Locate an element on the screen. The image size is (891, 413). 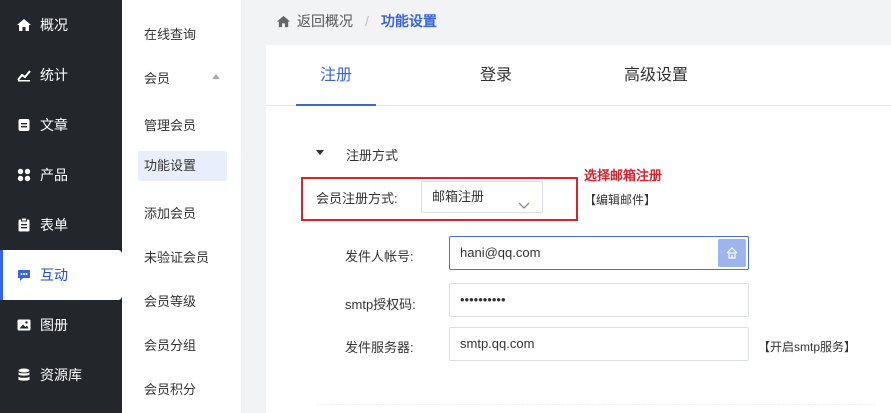
sidebar-item-overview: 概况 is located at coordinates (61, 25).